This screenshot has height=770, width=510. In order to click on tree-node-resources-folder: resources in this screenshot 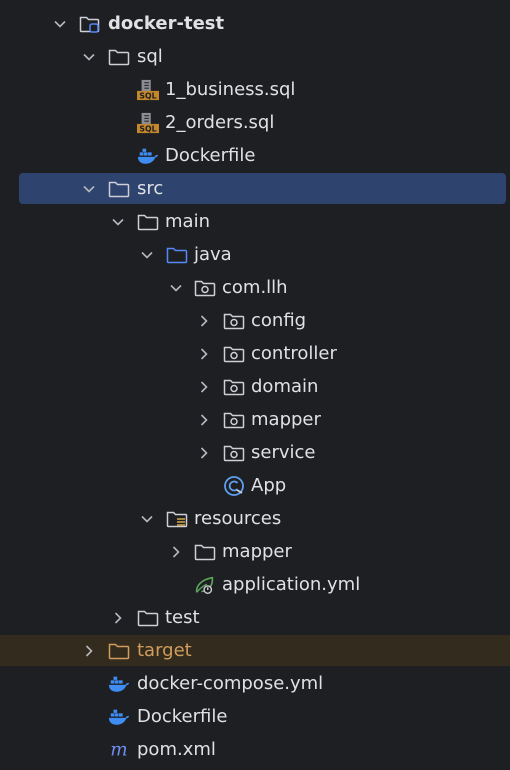, I will do `click(255, 518)`.